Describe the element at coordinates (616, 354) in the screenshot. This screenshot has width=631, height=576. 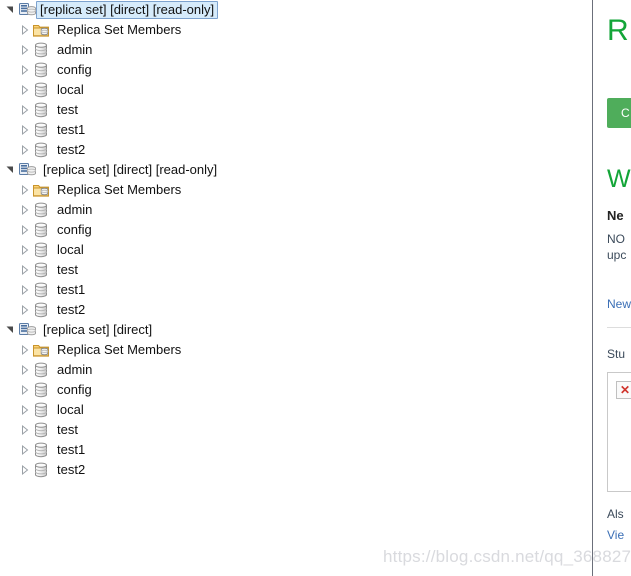
I see `web-label-studio: Stu` at that location.